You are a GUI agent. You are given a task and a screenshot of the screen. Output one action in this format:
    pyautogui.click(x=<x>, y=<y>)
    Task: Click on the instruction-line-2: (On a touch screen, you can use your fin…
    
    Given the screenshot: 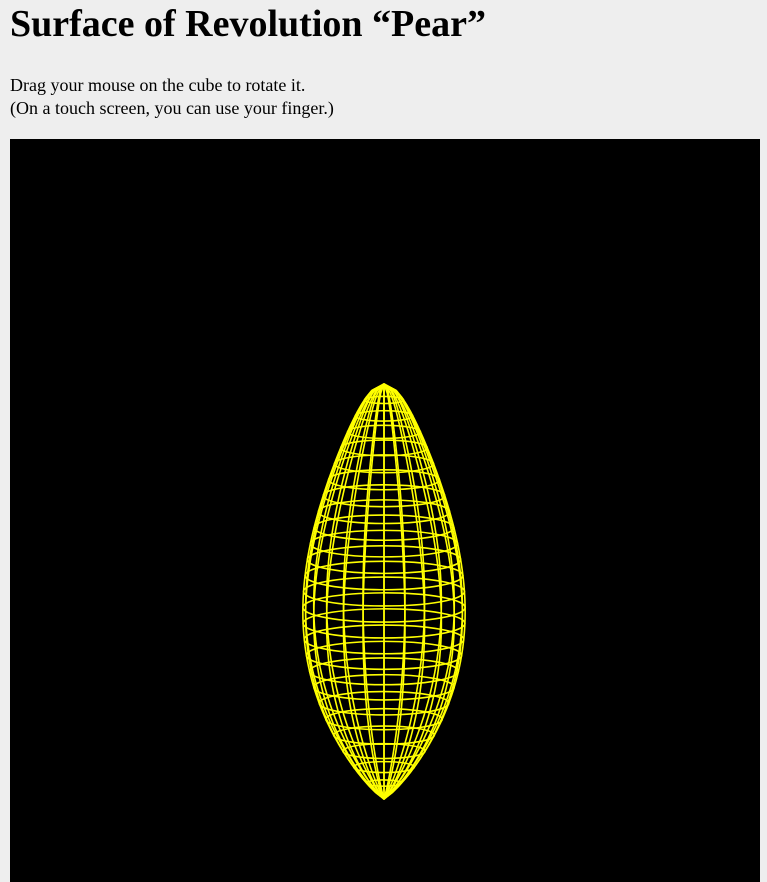 What is the action you would take?
    pyautogui.click(x=172, y=108)
    